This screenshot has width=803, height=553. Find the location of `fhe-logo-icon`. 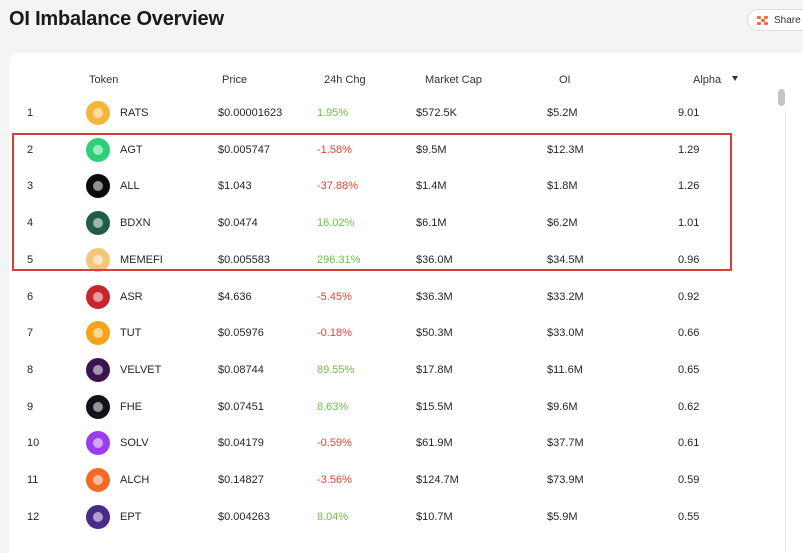

fhe-logo-icon is located at coordinates (98, 406).